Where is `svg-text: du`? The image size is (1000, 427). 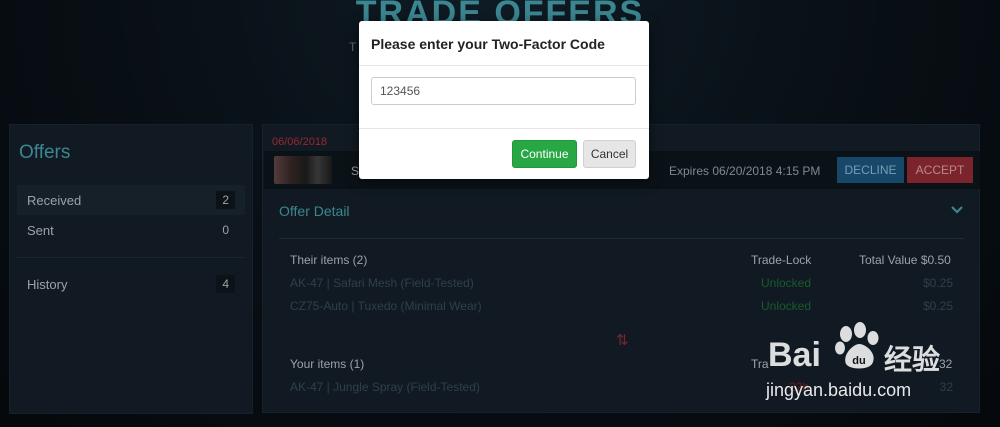 svg-text: du is located at coordinates (858, 361).